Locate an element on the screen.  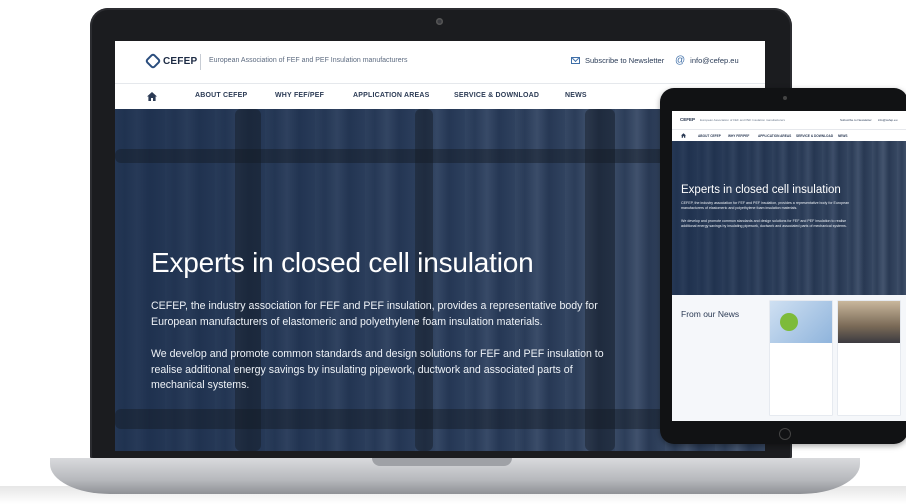
logo-text: CEFEP is located at coordinates (180, 61).